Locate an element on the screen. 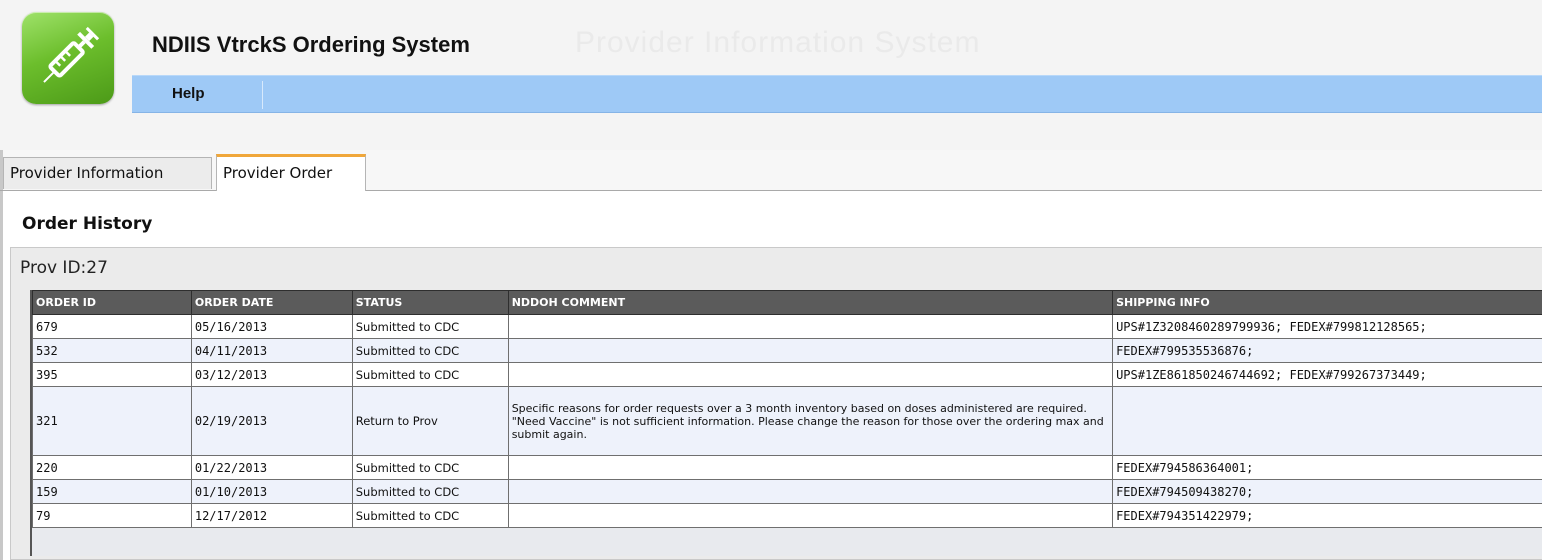 Image resolution: width=1542 pixels, height=560 pixels. syringe-icon is located at coordinates (71, 54).